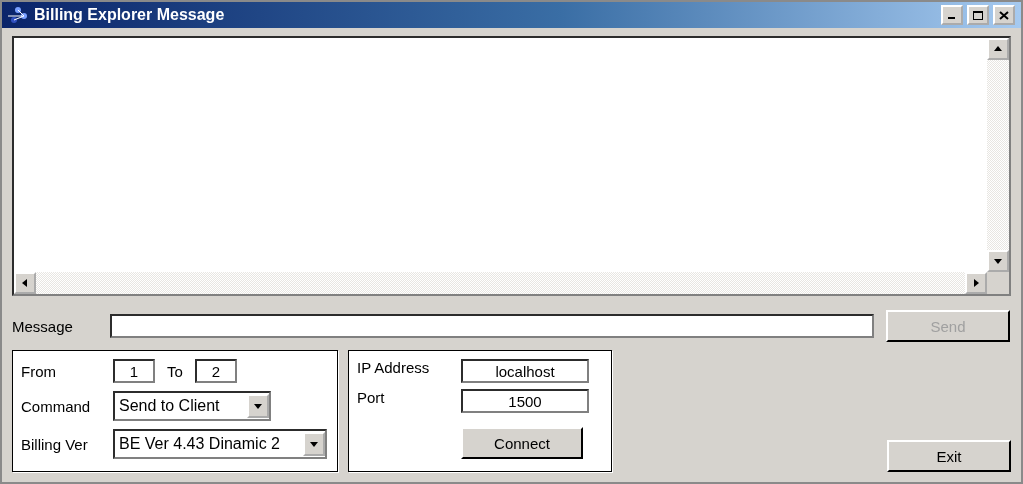  Describe the element at coordinates (220, 444) in the screenshot. I see `billing-ver-dropdown: BE Ver 4.43 Dinamic 2` at that location.